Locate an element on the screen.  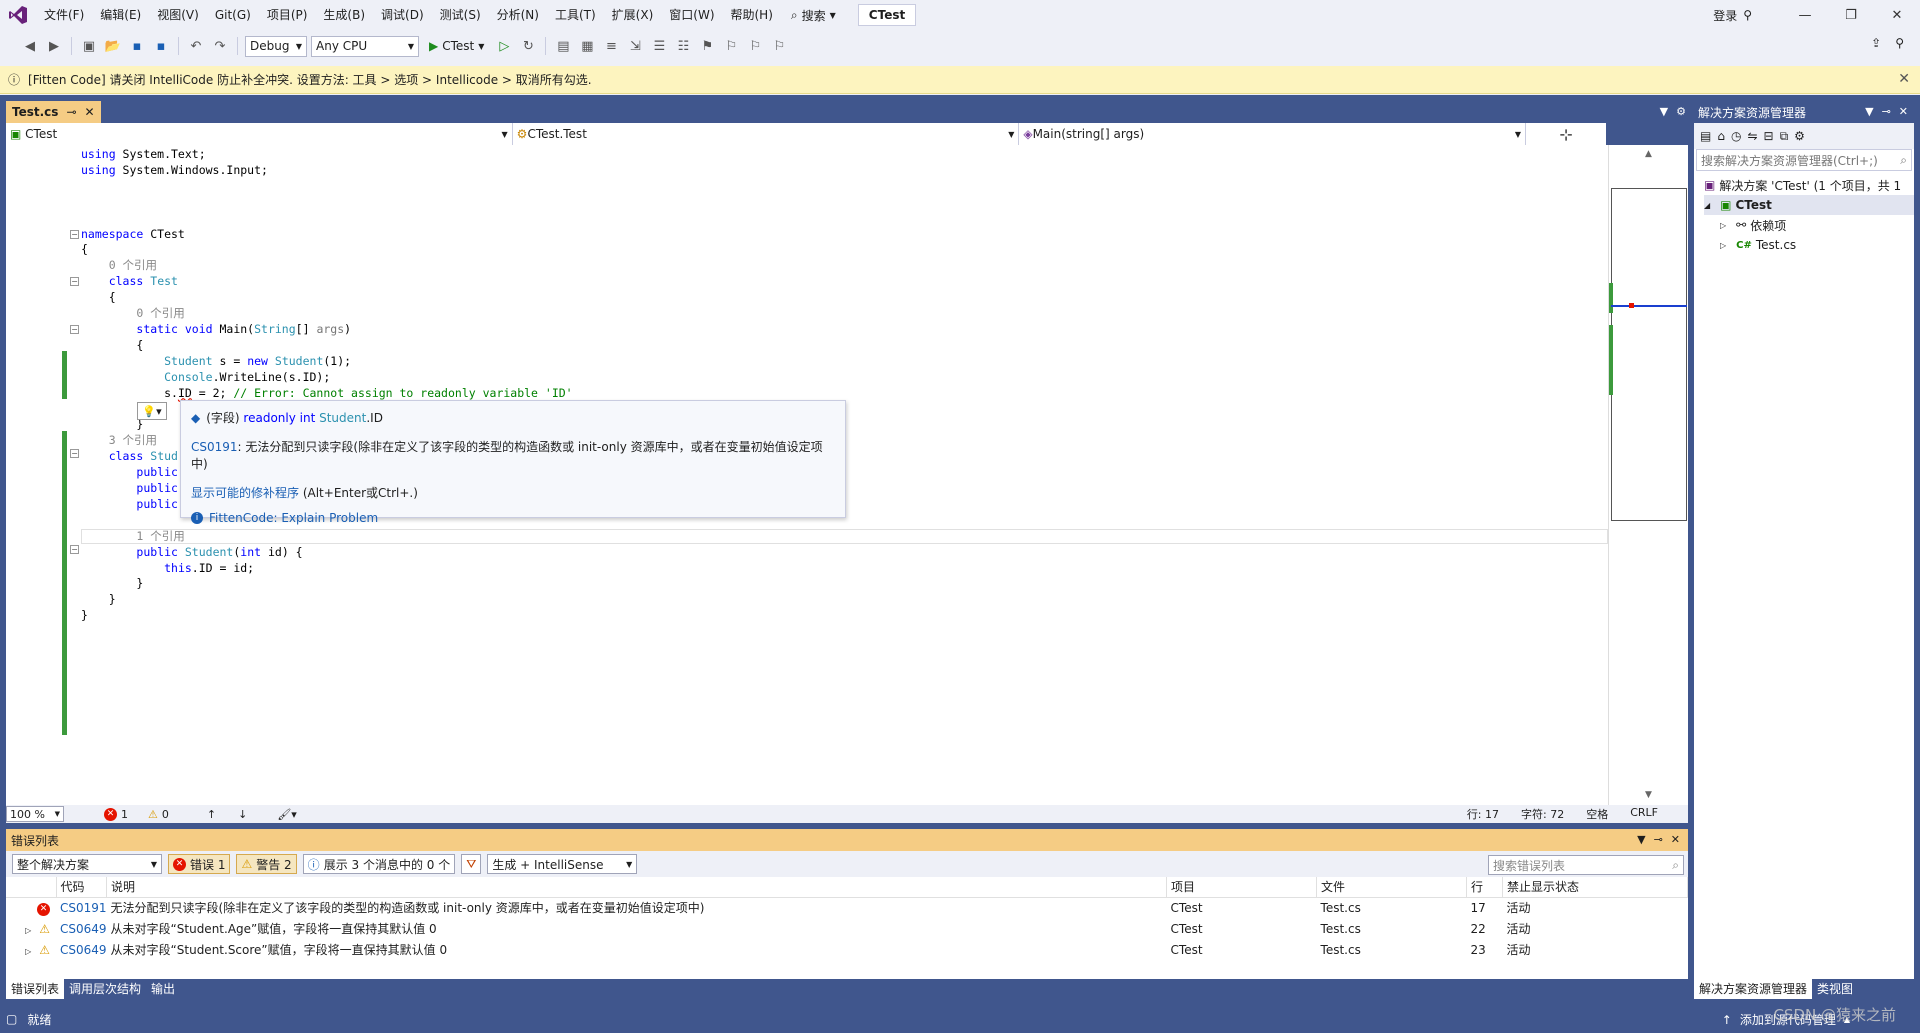
error-code-link: CS0191 is located at coordinates (214, 447).